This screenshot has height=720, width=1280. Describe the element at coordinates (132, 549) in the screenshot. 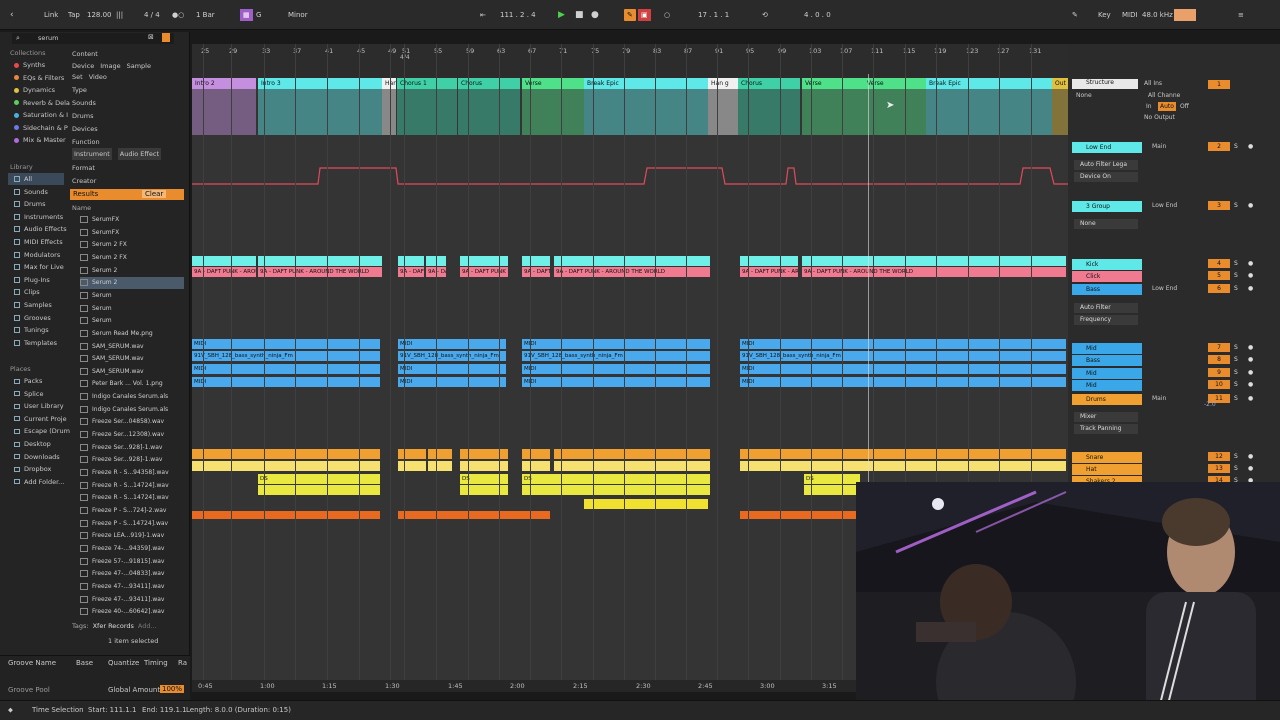

I see `file-item: Freeze 74-...94359].wav` at that location.